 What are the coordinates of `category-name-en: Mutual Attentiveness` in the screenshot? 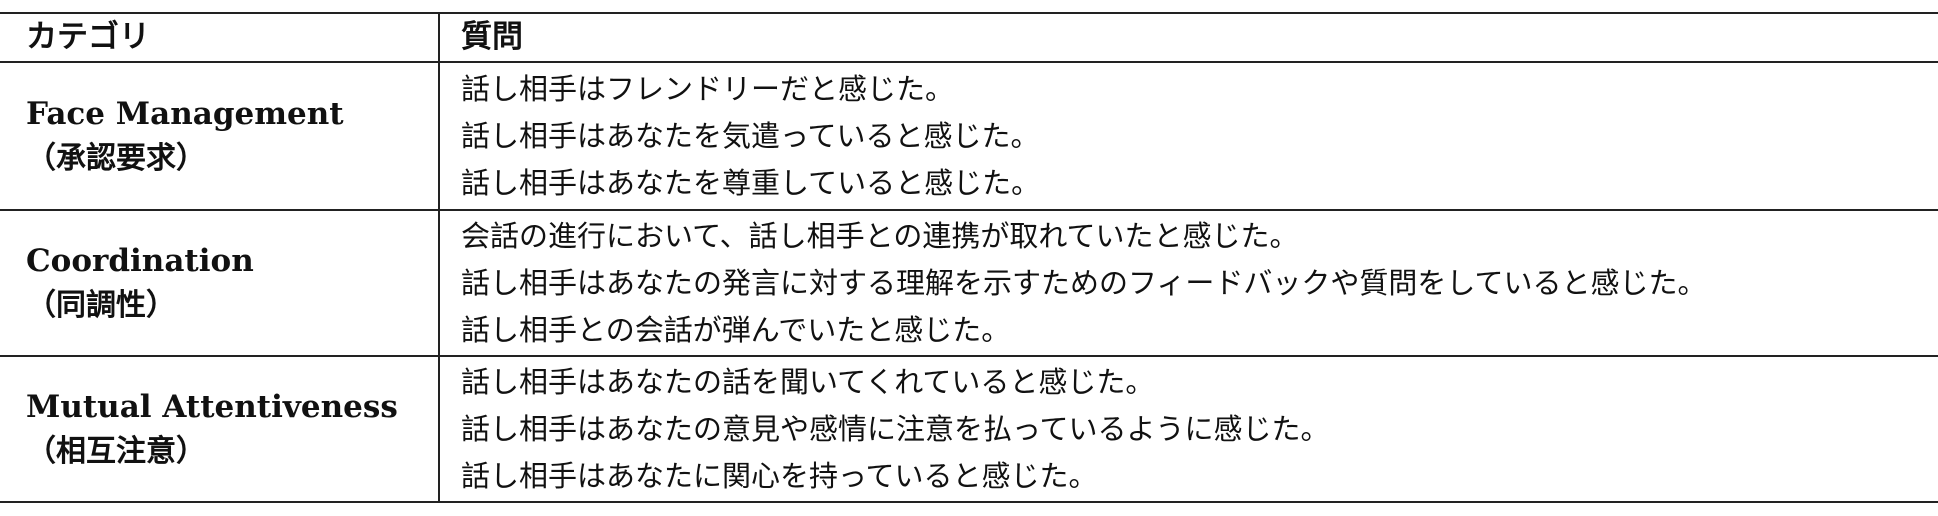 It's located at (212, 407).